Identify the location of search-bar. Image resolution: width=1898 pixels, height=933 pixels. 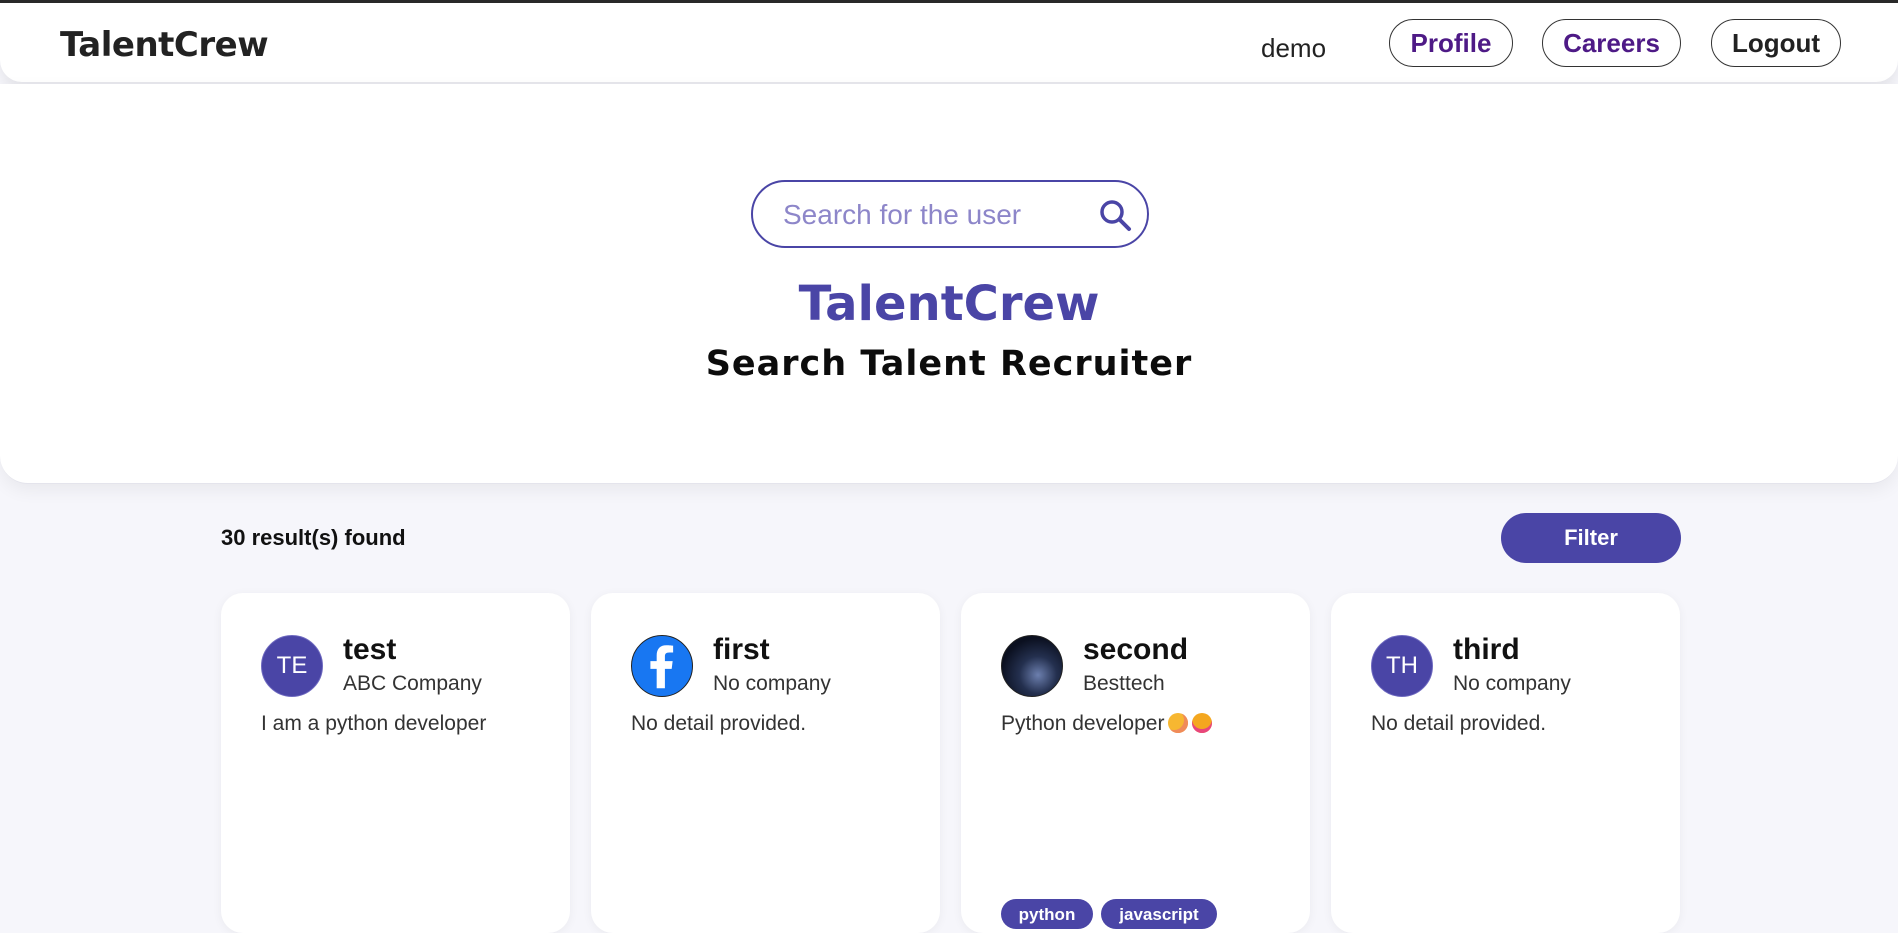
(950, 214).